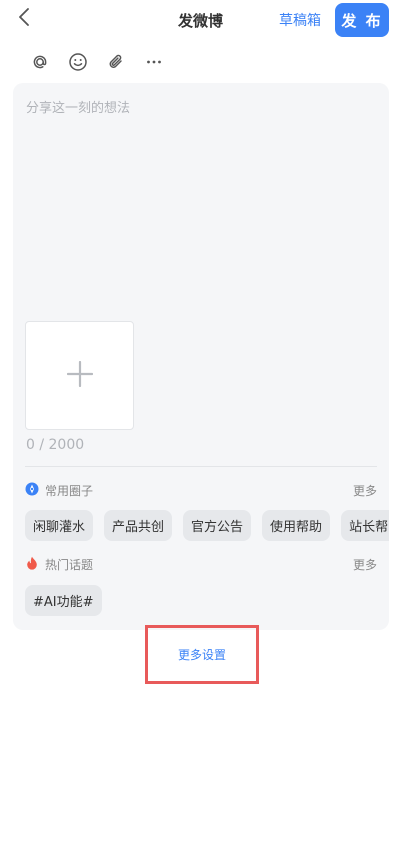 This screenshot has width=401, height=864. I want to click on divider, so click(201, 466).